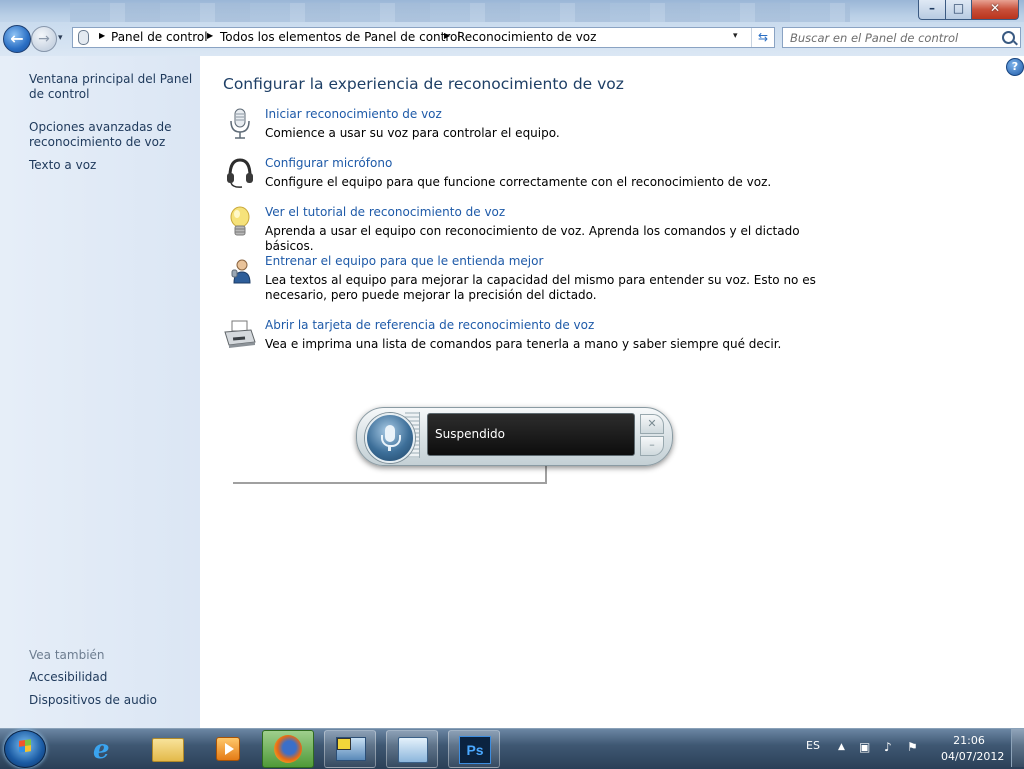 Image resolution: width=1024 pixels, height=769 pixels. What do you see at coordinates (111, 700) in the screenshot?
I see `sidebar-link-audio-devices: Dispositivos de audio` at bounding box center [111, 700].